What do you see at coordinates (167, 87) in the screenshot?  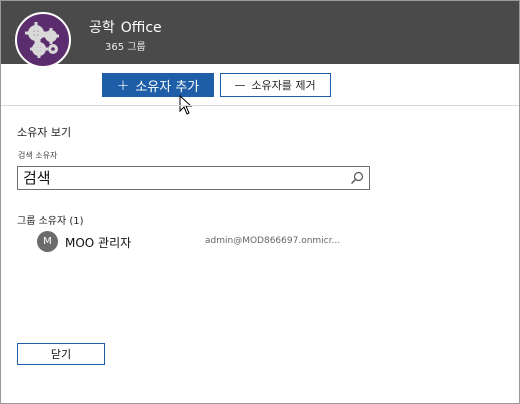 I see `add-owner-label: 소유자 추가` at bounding box center [167, 87].